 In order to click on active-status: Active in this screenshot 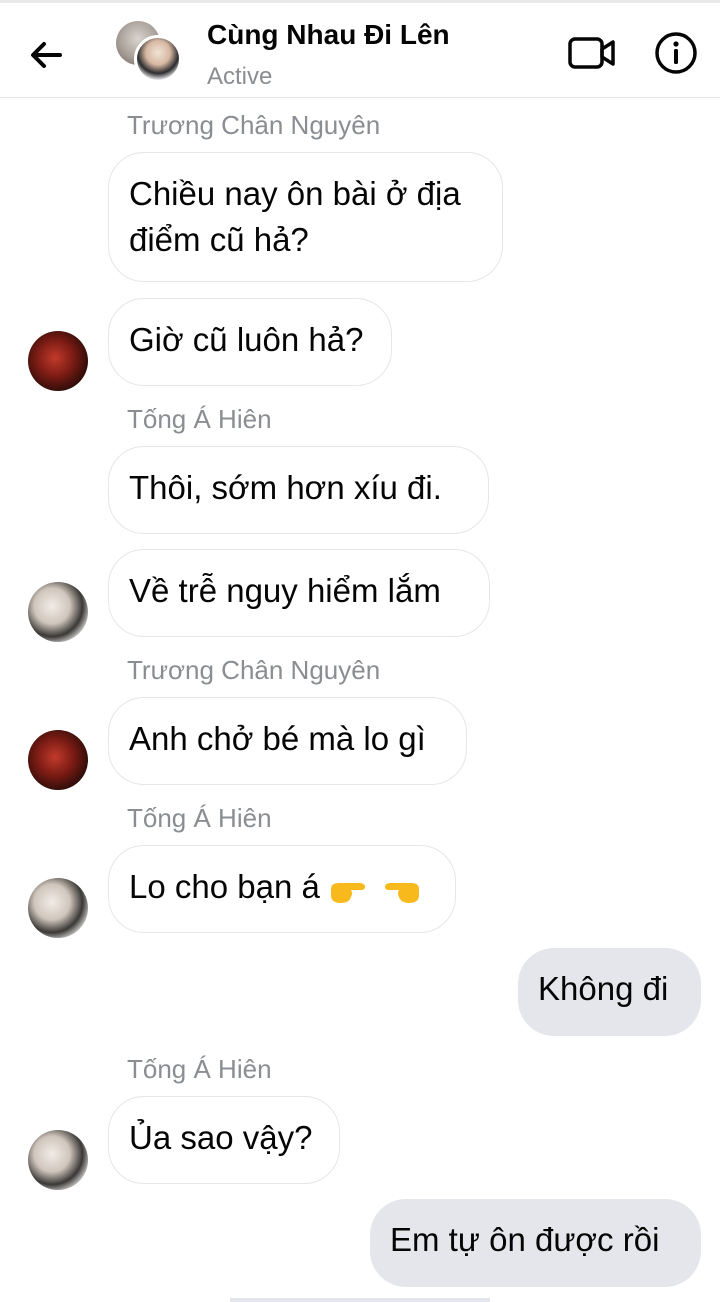, I will do `click(240, 76)`.